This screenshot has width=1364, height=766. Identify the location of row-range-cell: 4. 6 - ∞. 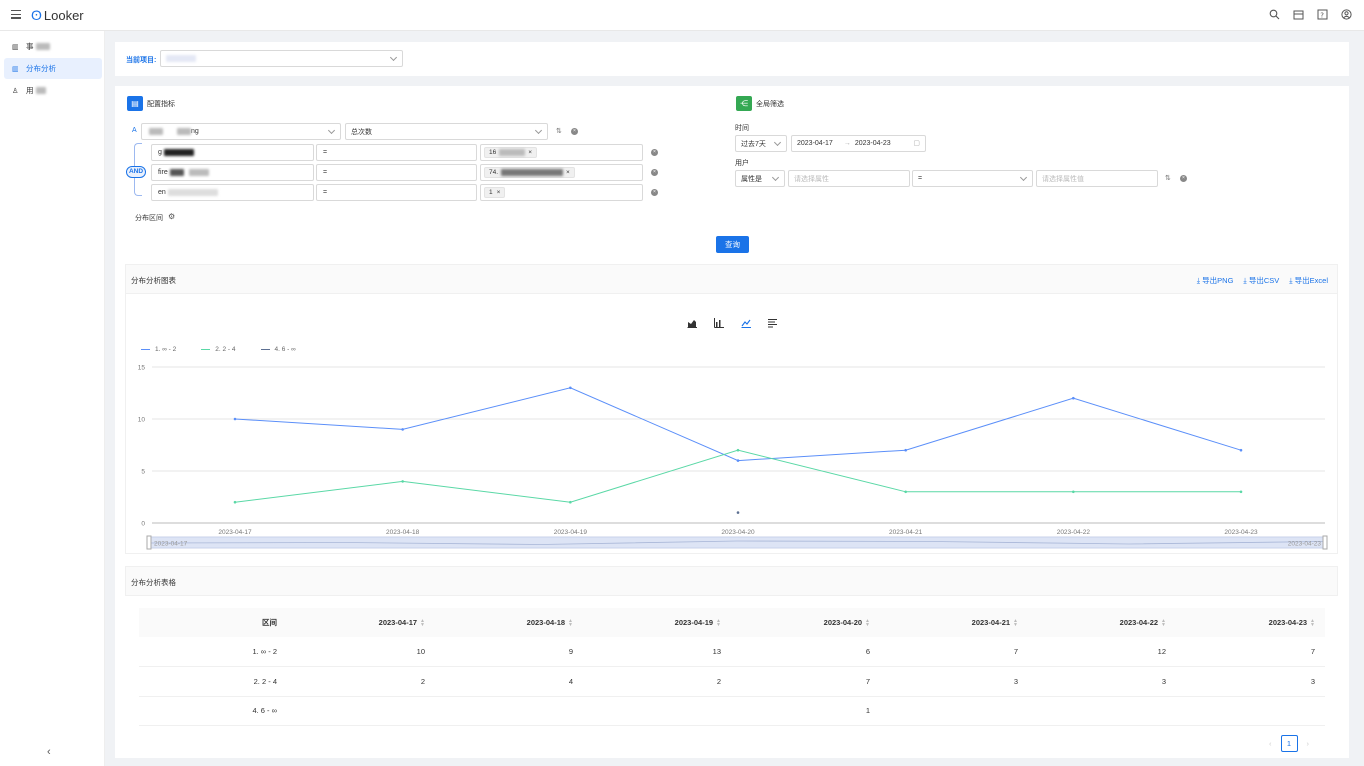
(213, 711).